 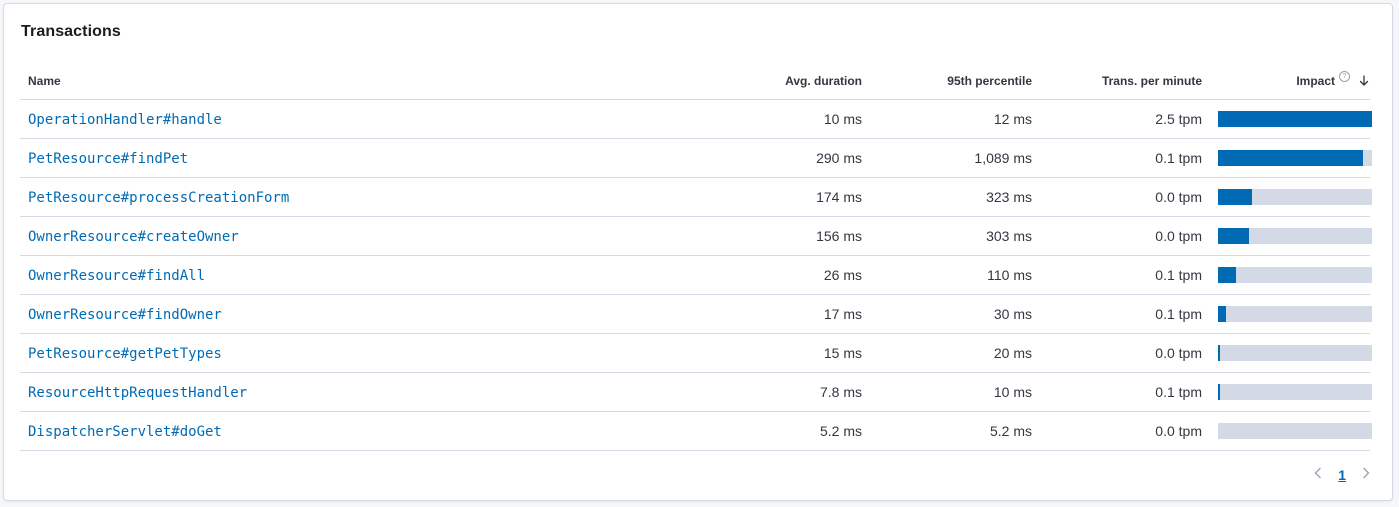 I want to click on table-row: PetResource#getPetTypes 15 ms 20 ms 0.0 tpm, so click(x=696, y=353).